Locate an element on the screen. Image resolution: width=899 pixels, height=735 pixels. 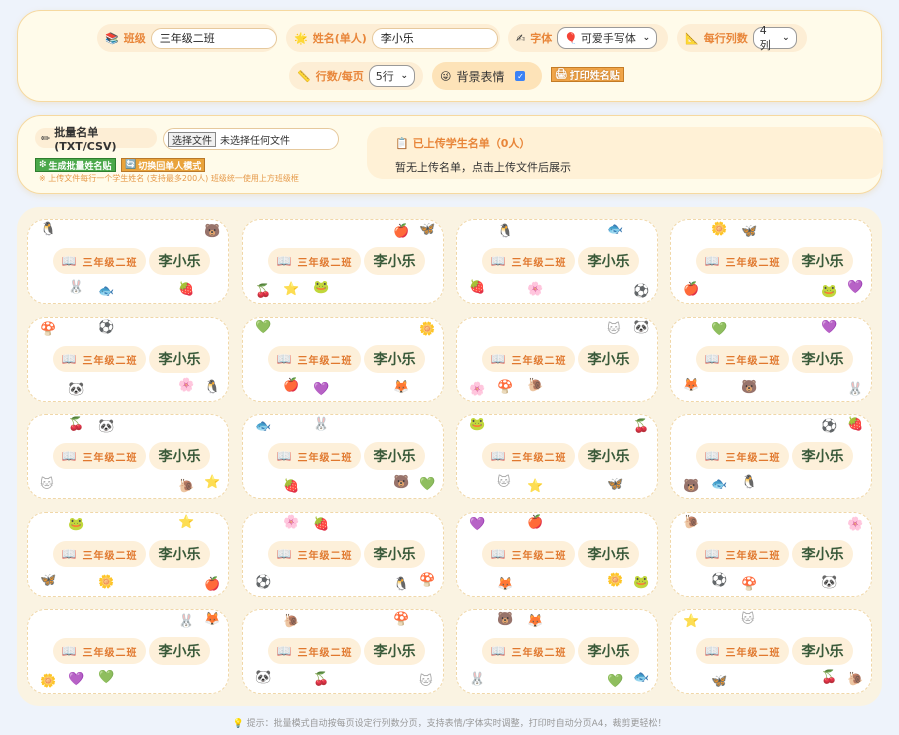
font-control: ✍ 字体 🎈 可爱手写体 ⌄ is located at coordinates (588, 38).